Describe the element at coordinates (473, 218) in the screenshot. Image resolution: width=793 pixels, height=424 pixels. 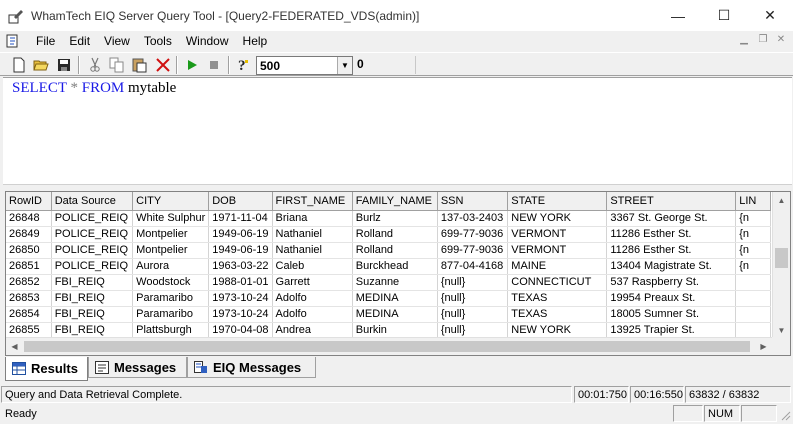
I see `table-cell: 137-03-2403` at that location.